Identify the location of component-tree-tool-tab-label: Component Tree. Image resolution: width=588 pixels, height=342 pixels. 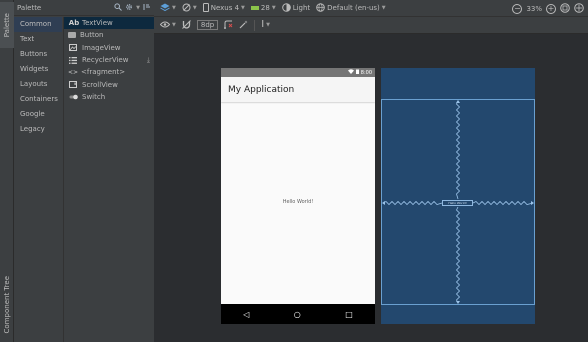
(7, 305).